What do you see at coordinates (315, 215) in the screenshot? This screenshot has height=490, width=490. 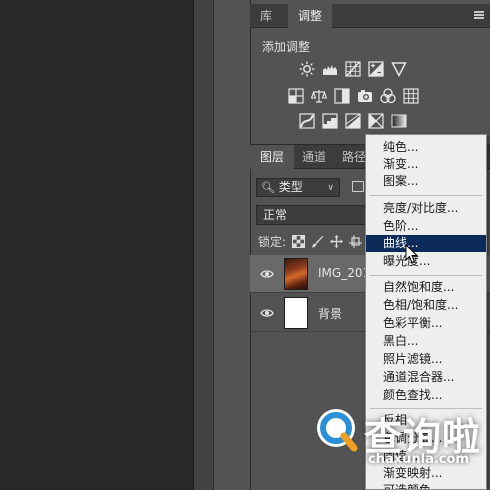 I see `blend-mode-select: 正常` at bounding box center [315, 215].